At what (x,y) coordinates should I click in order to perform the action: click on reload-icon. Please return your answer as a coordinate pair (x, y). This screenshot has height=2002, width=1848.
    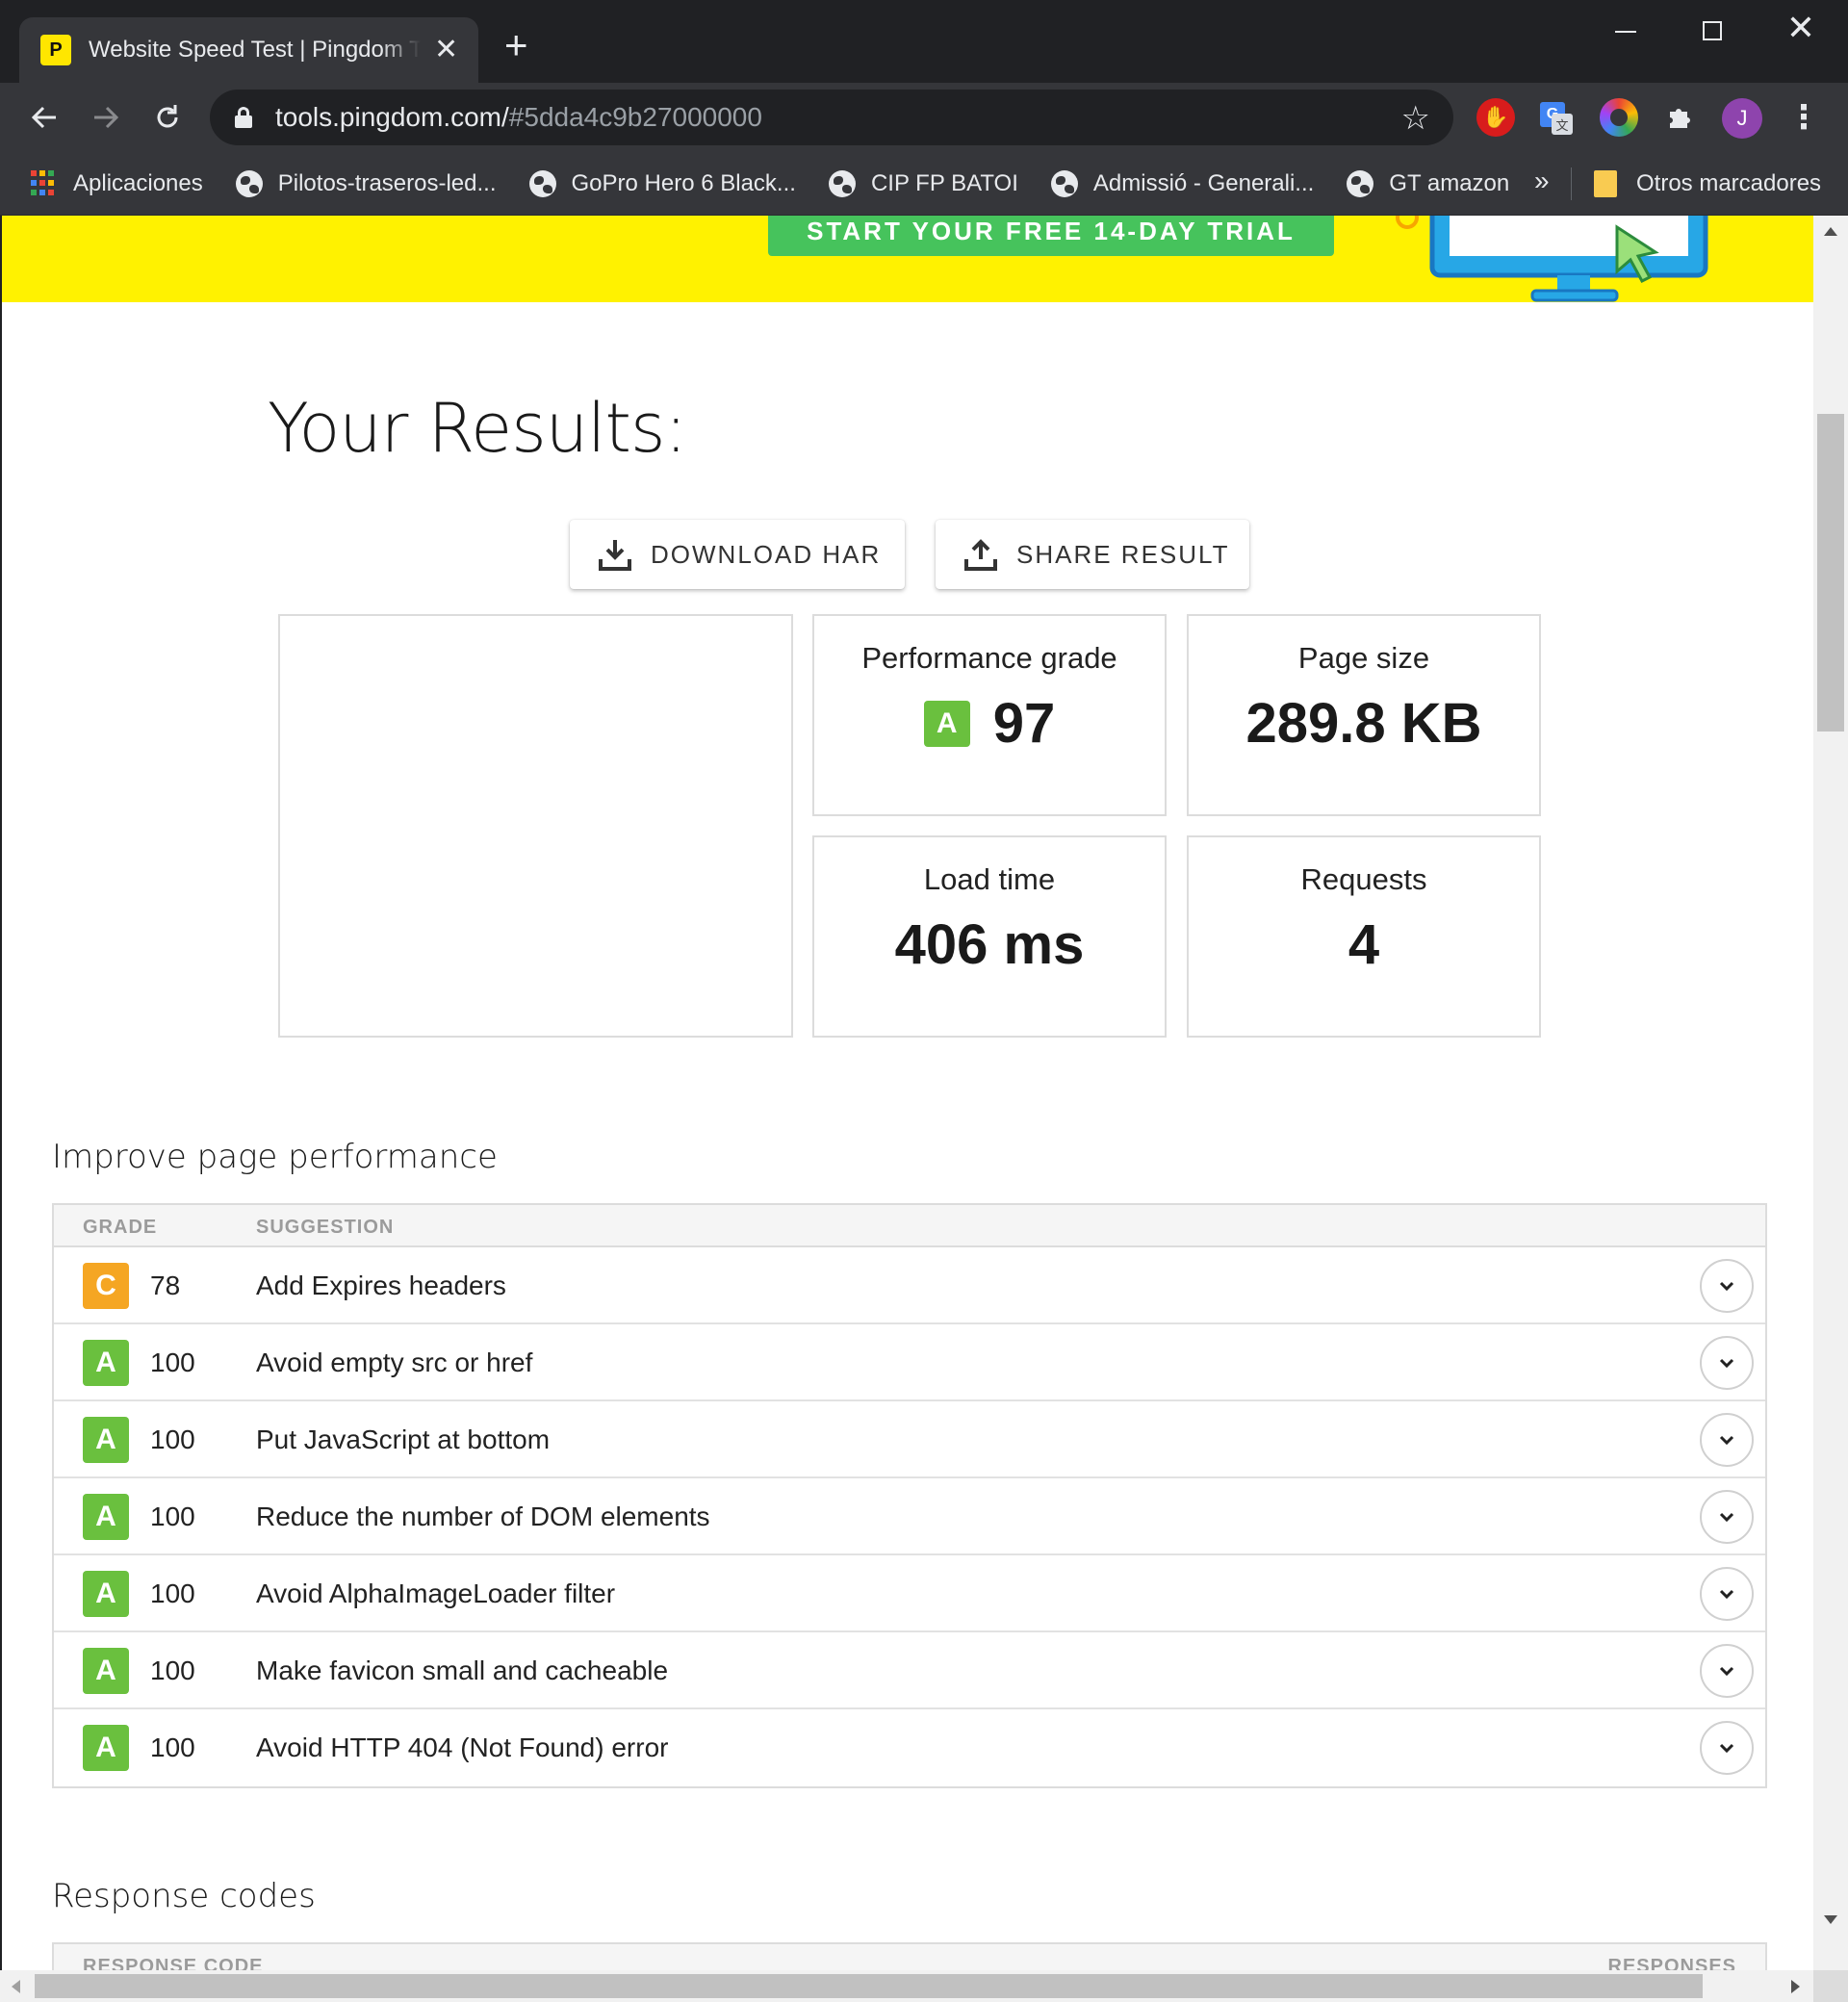
    Looking at the image, I should click on (167, 117).